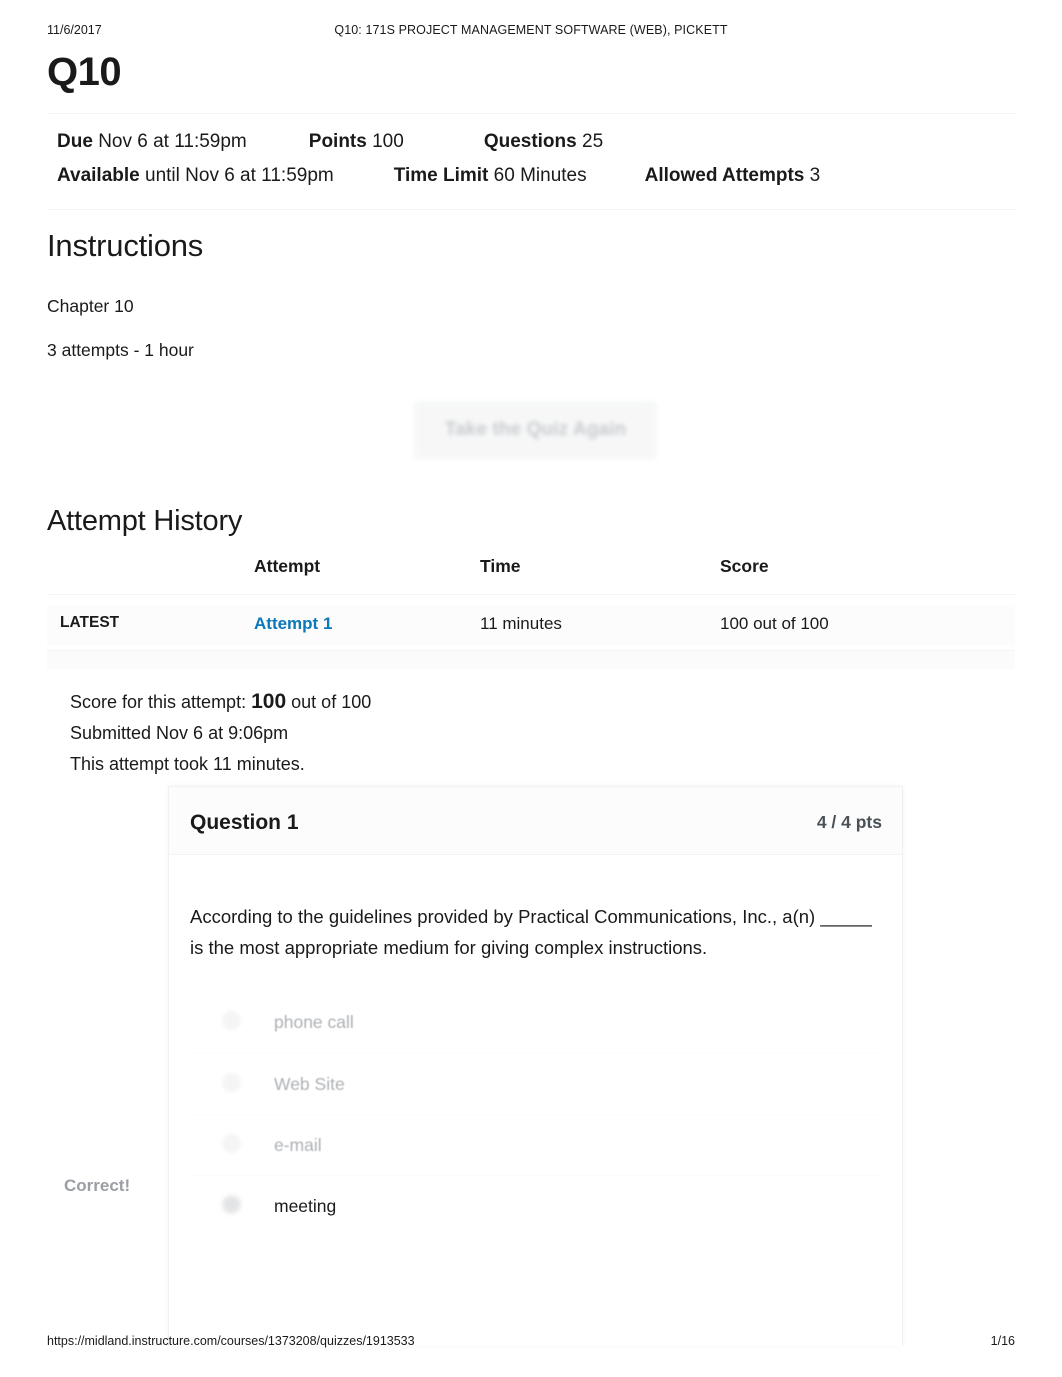  Describe the element at coordinates (84, 72) in the screenshot. I see `page-title: Q10` at that location.